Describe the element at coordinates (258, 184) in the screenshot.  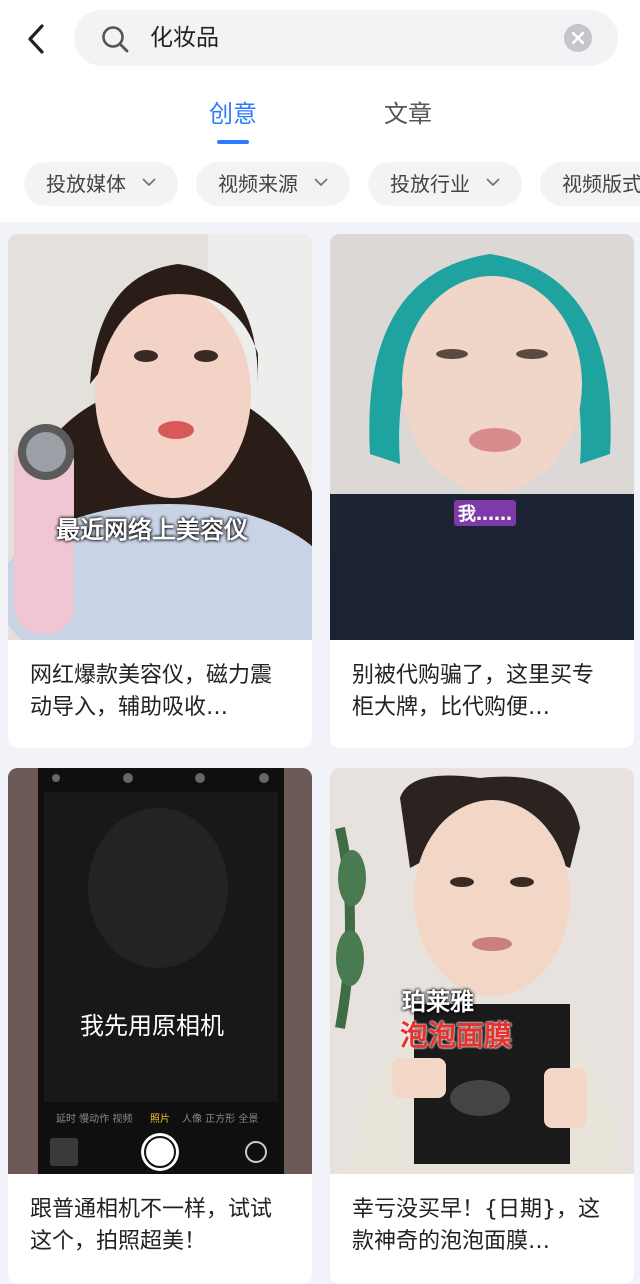
I see `filter-label: 视频来源` at that location.